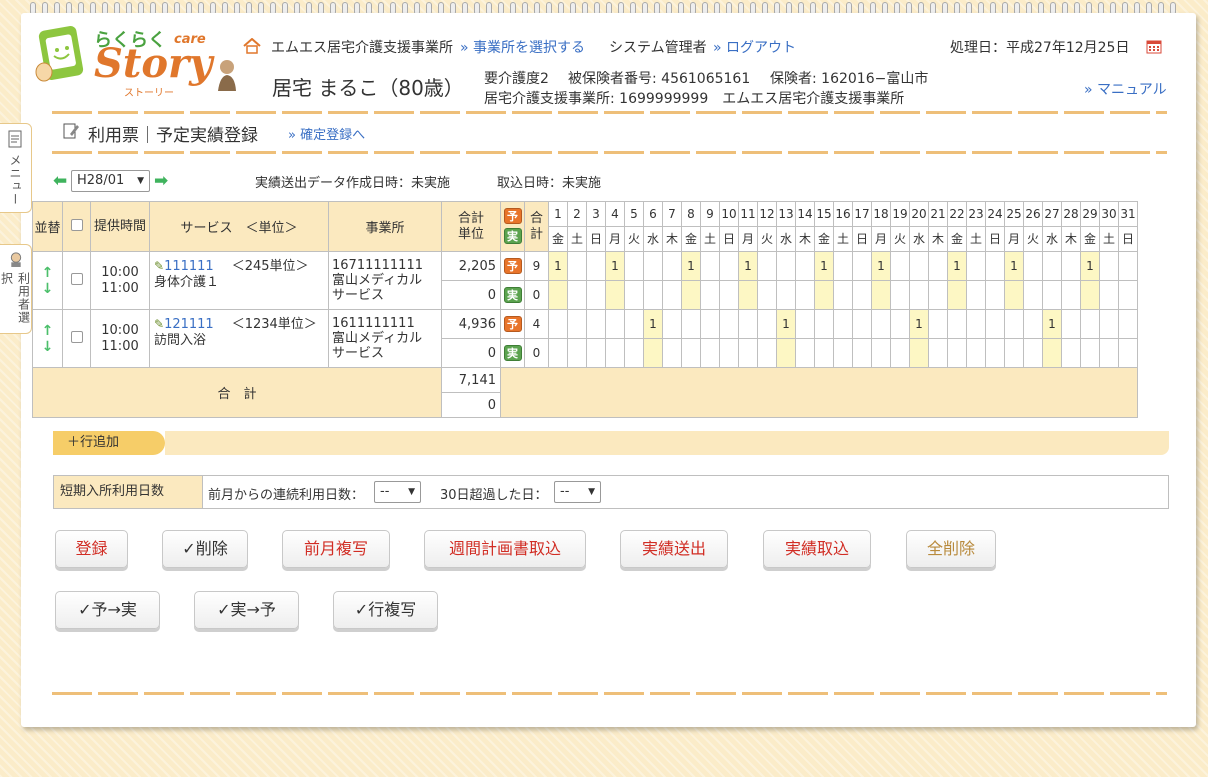 This screenshot has height=777, width=1208. I want to click on header-select-all, so click(76, 226).